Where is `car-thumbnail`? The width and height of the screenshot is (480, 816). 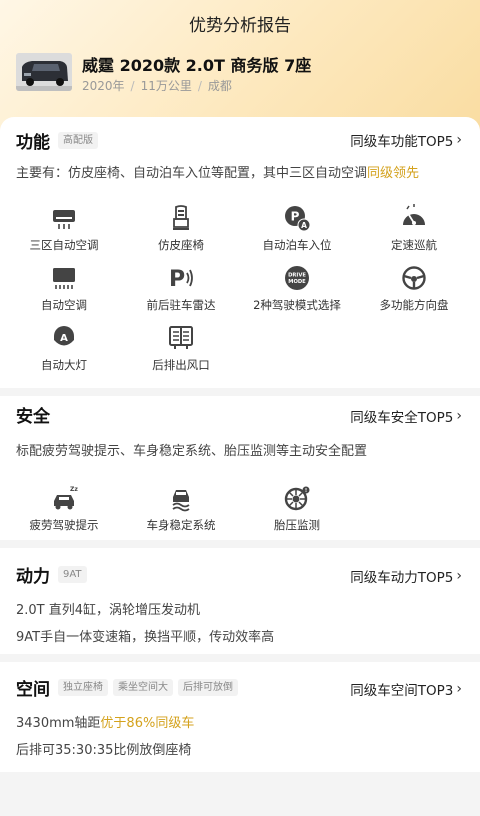
car-thumbnail is located at coordinates (44, 72).